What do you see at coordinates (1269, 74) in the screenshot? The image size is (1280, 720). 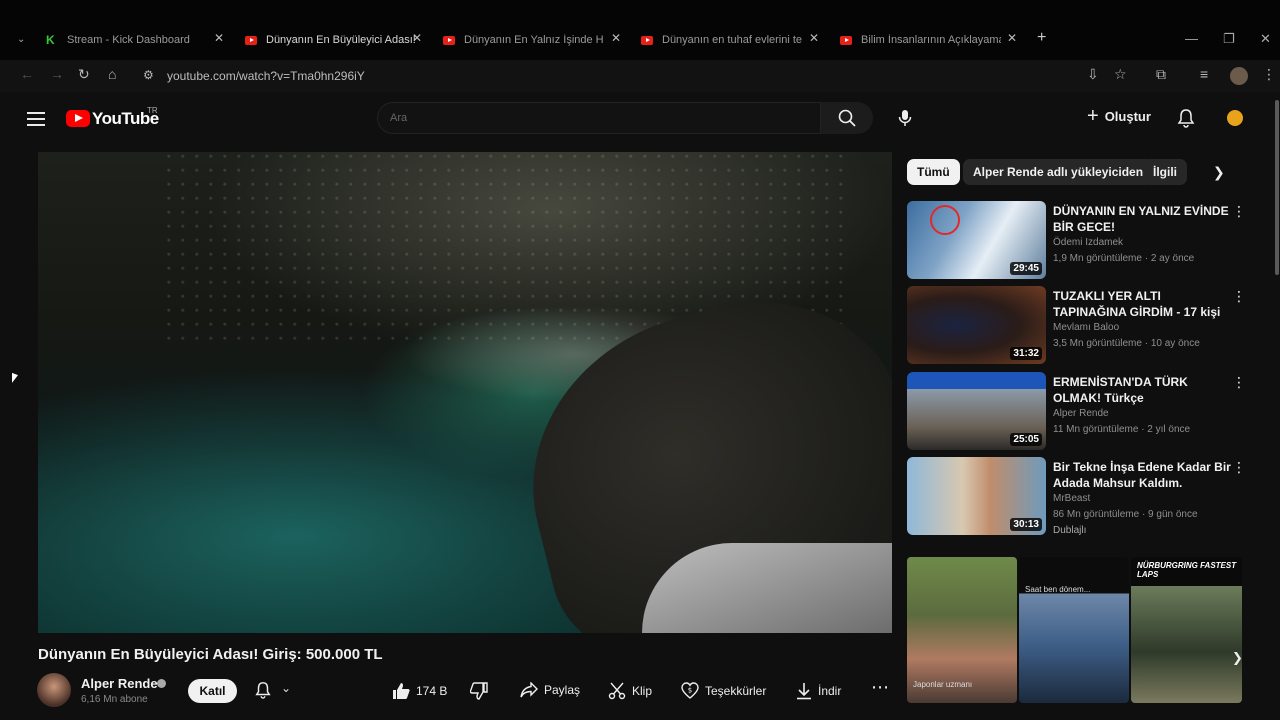 I see `browser-menu-icon: ⋮` at bounding box center [1269, 74].